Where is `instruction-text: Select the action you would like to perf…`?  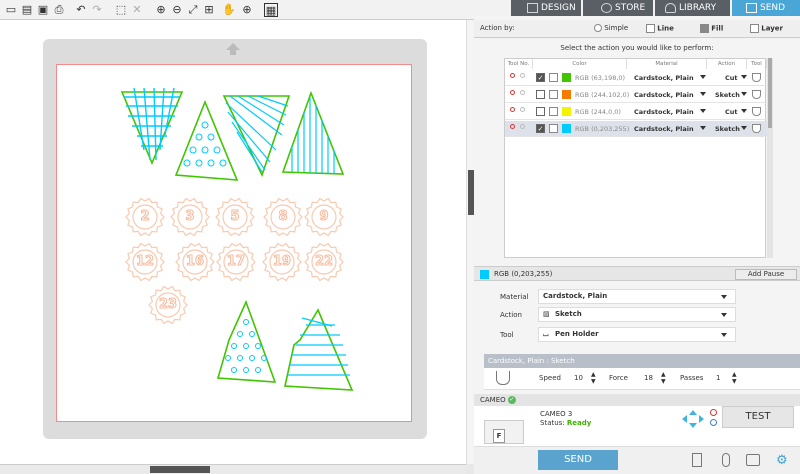
instruction-text: Select the action you would like to perf… is located at coordinates (637, 48).